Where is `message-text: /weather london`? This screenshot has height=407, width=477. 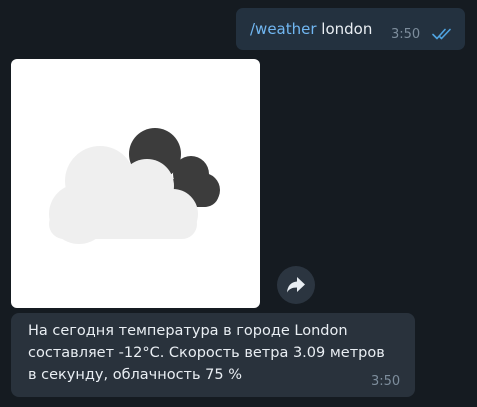 message-text: /weather london is located at coordinates (311, 29).